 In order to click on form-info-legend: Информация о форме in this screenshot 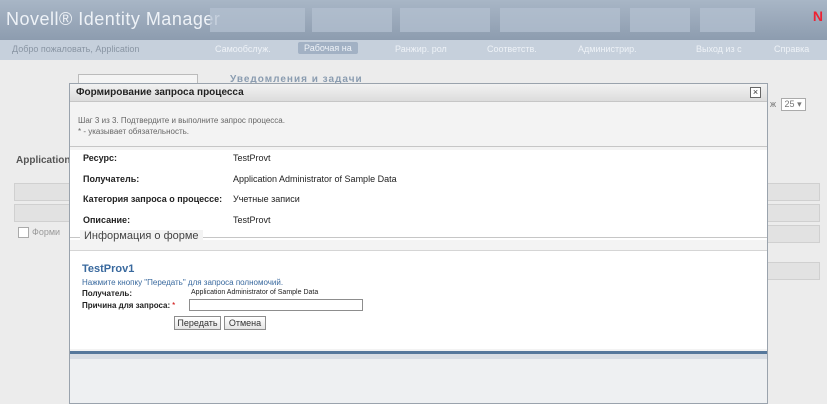, I will do `click(141, 236)`.